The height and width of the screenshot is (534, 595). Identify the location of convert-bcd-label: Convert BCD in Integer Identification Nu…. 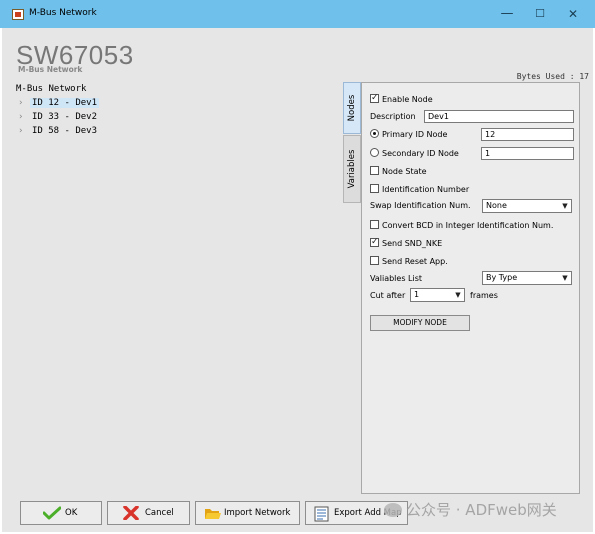
(468, 225).